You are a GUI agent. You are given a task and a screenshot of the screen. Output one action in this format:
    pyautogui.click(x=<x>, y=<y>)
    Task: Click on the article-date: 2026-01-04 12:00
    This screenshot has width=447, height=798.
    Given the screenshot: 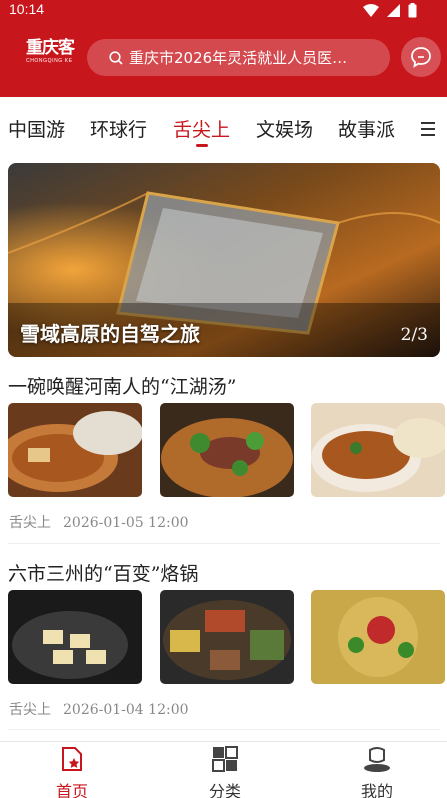 What is the action you would take?
    pyautogui.click(x=126, y=710)
    